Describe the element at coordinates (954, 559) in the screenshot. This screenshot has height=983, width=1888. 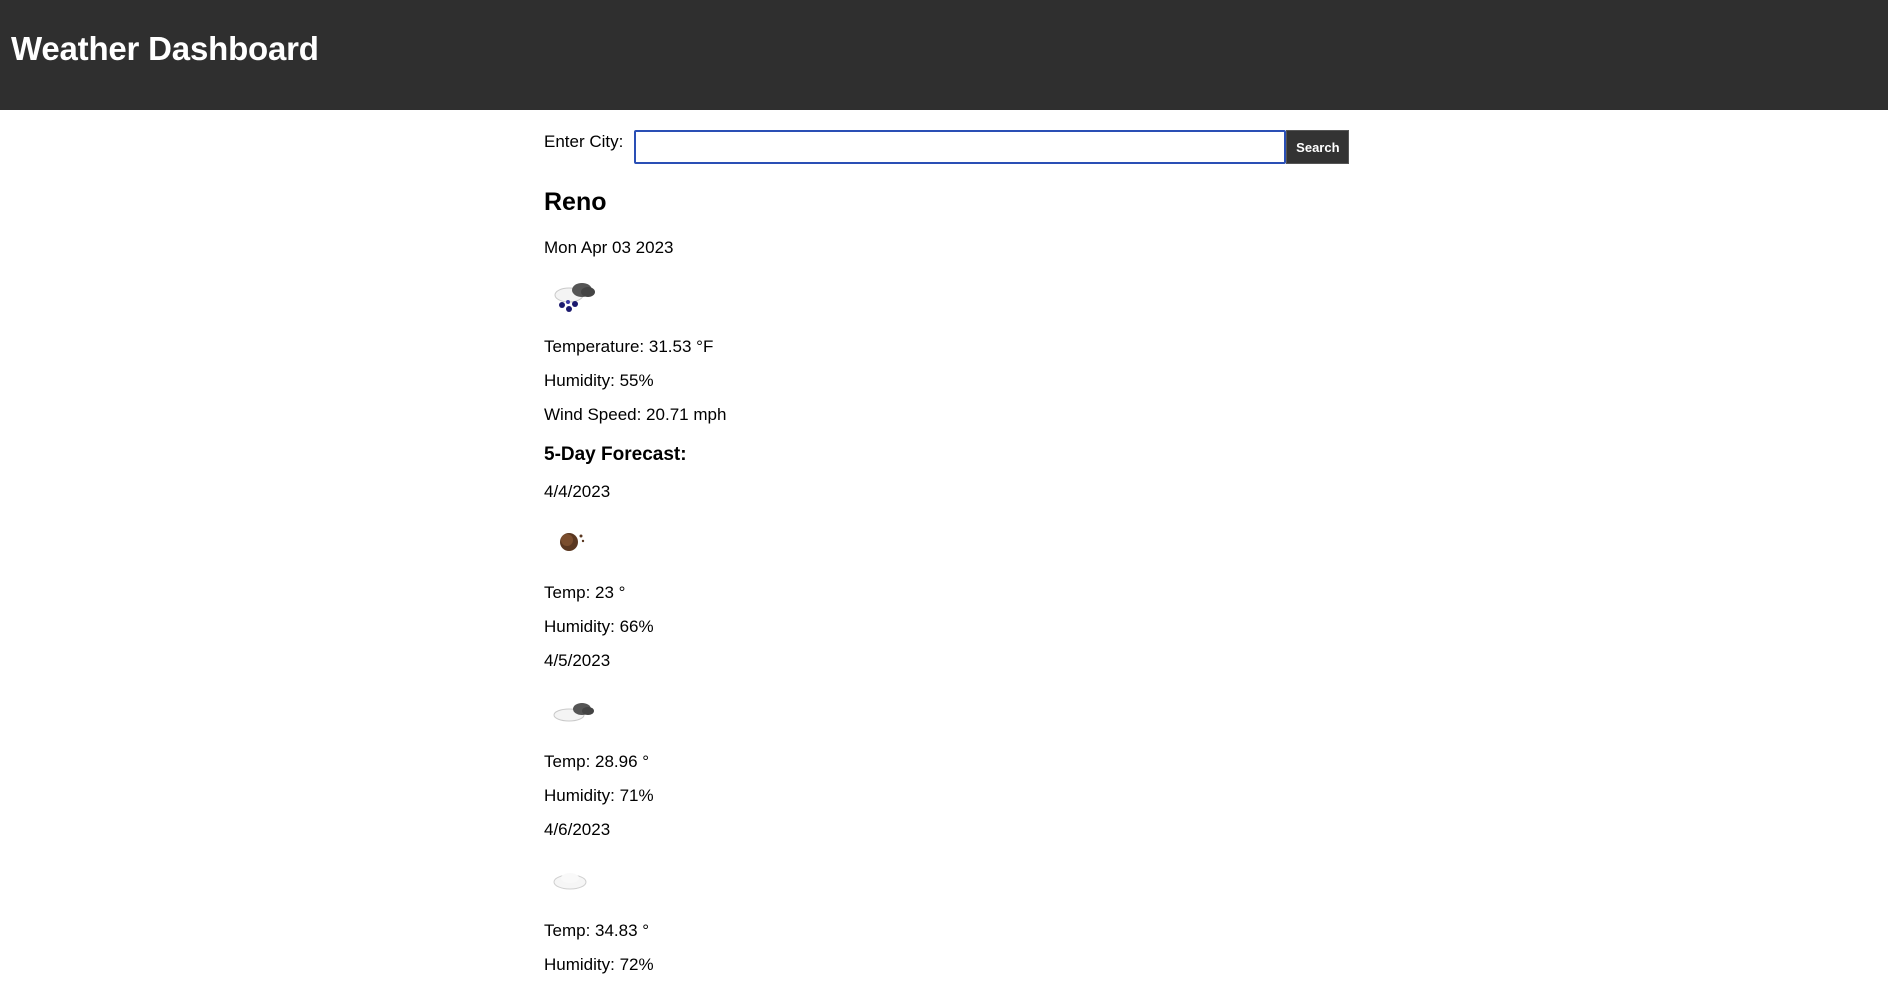
I see `forecast-day: 4/4/2023 Temp: 23 ° Humidity: 66%` at that location.